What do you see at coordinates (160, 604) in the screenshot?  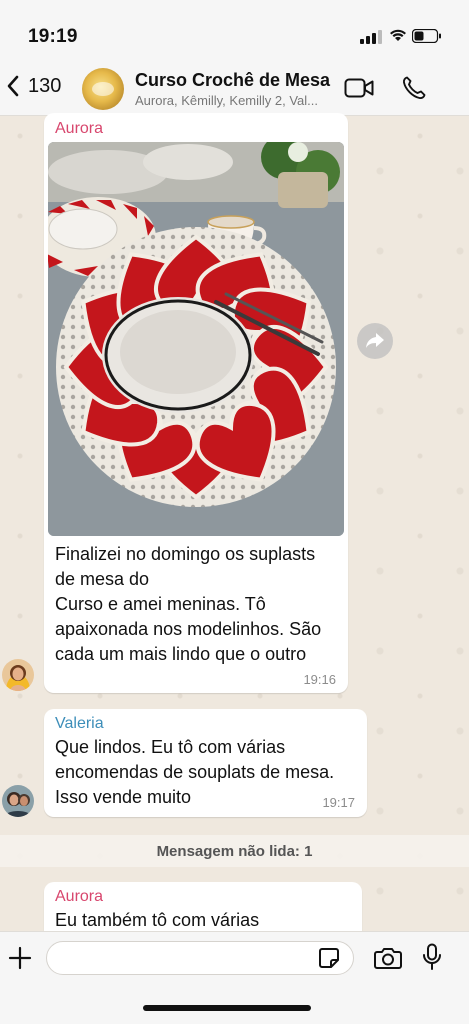 I see `message-line: Curso e amei meninas. Tô` at bounding box center [160, 604].